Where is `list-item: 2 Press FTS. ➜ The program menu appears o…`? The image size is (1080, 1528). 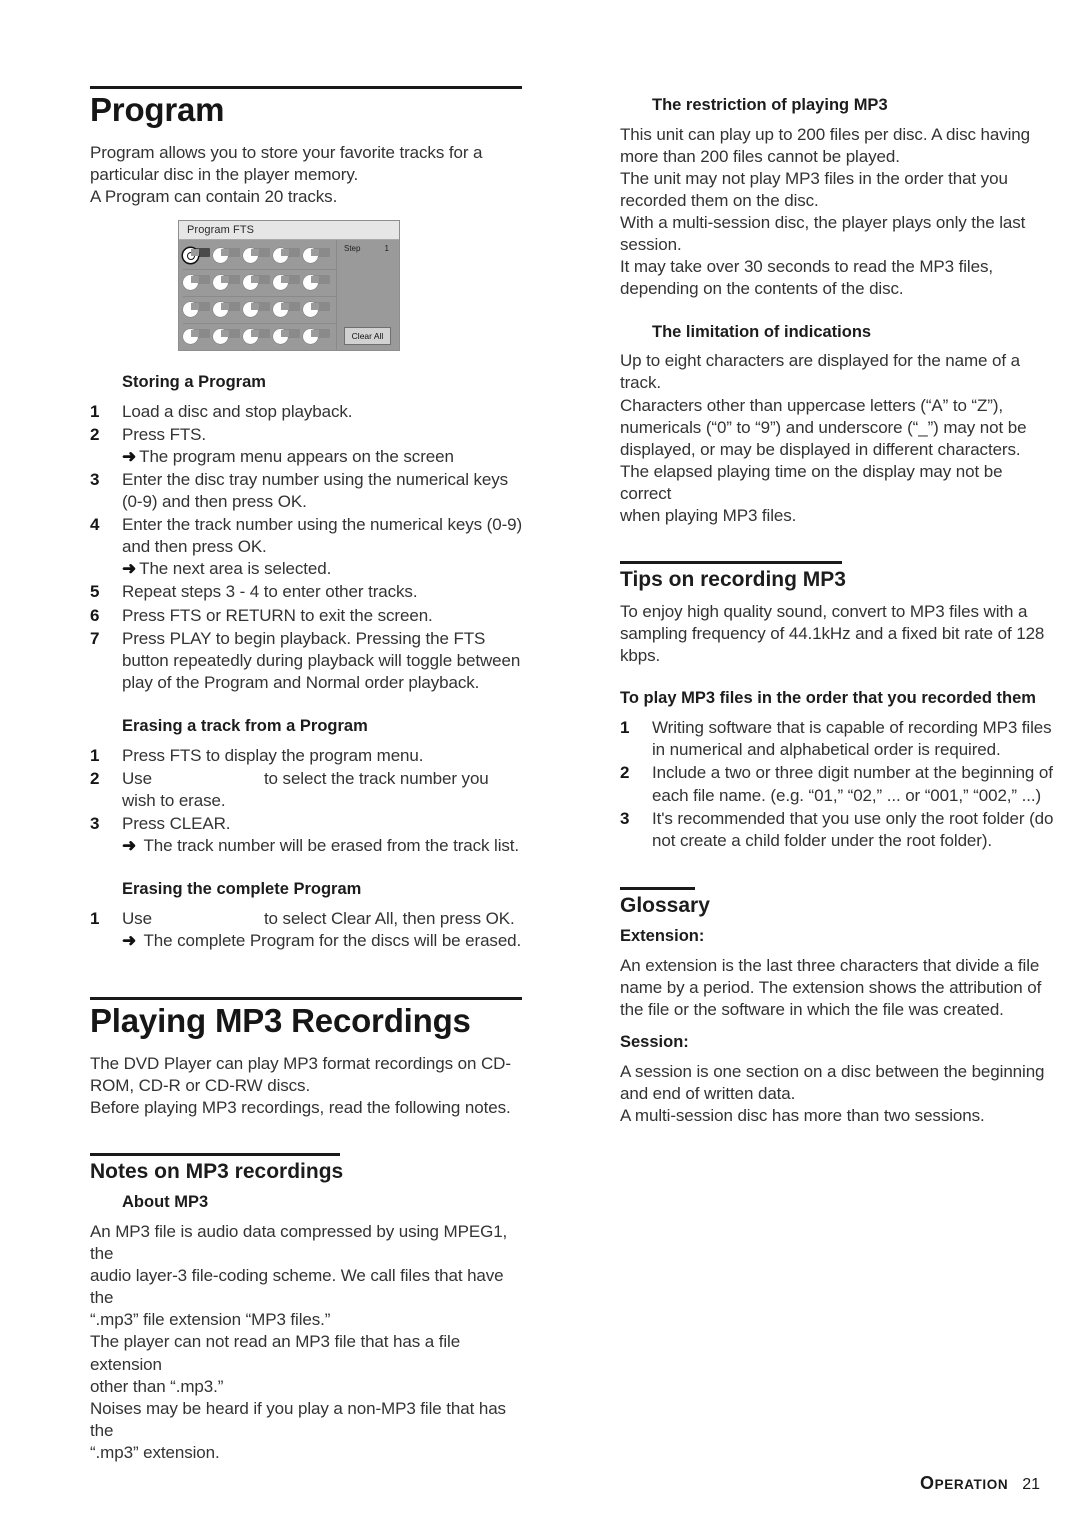 list-item: 2 Press FTS. ➜ The program menu appears o… is located at coordinates (307, 446).